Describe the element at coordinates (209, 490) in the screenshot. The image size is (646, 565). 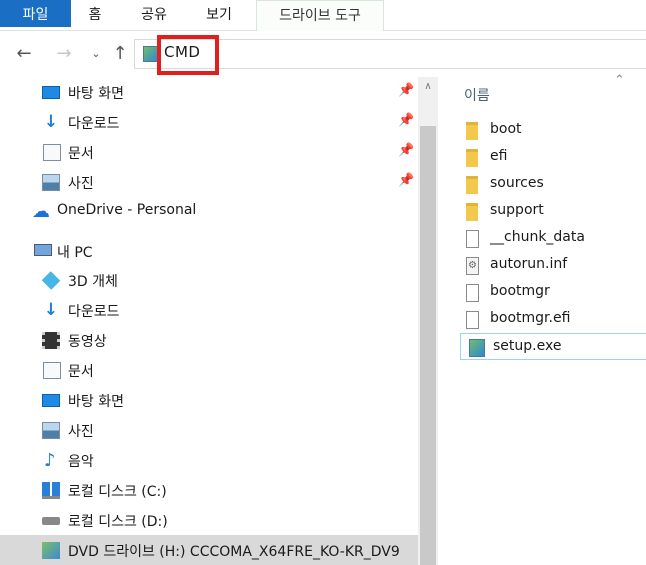
I see `nav-item-local-disk-c: 로컬 디스크 (C:)` at that location.